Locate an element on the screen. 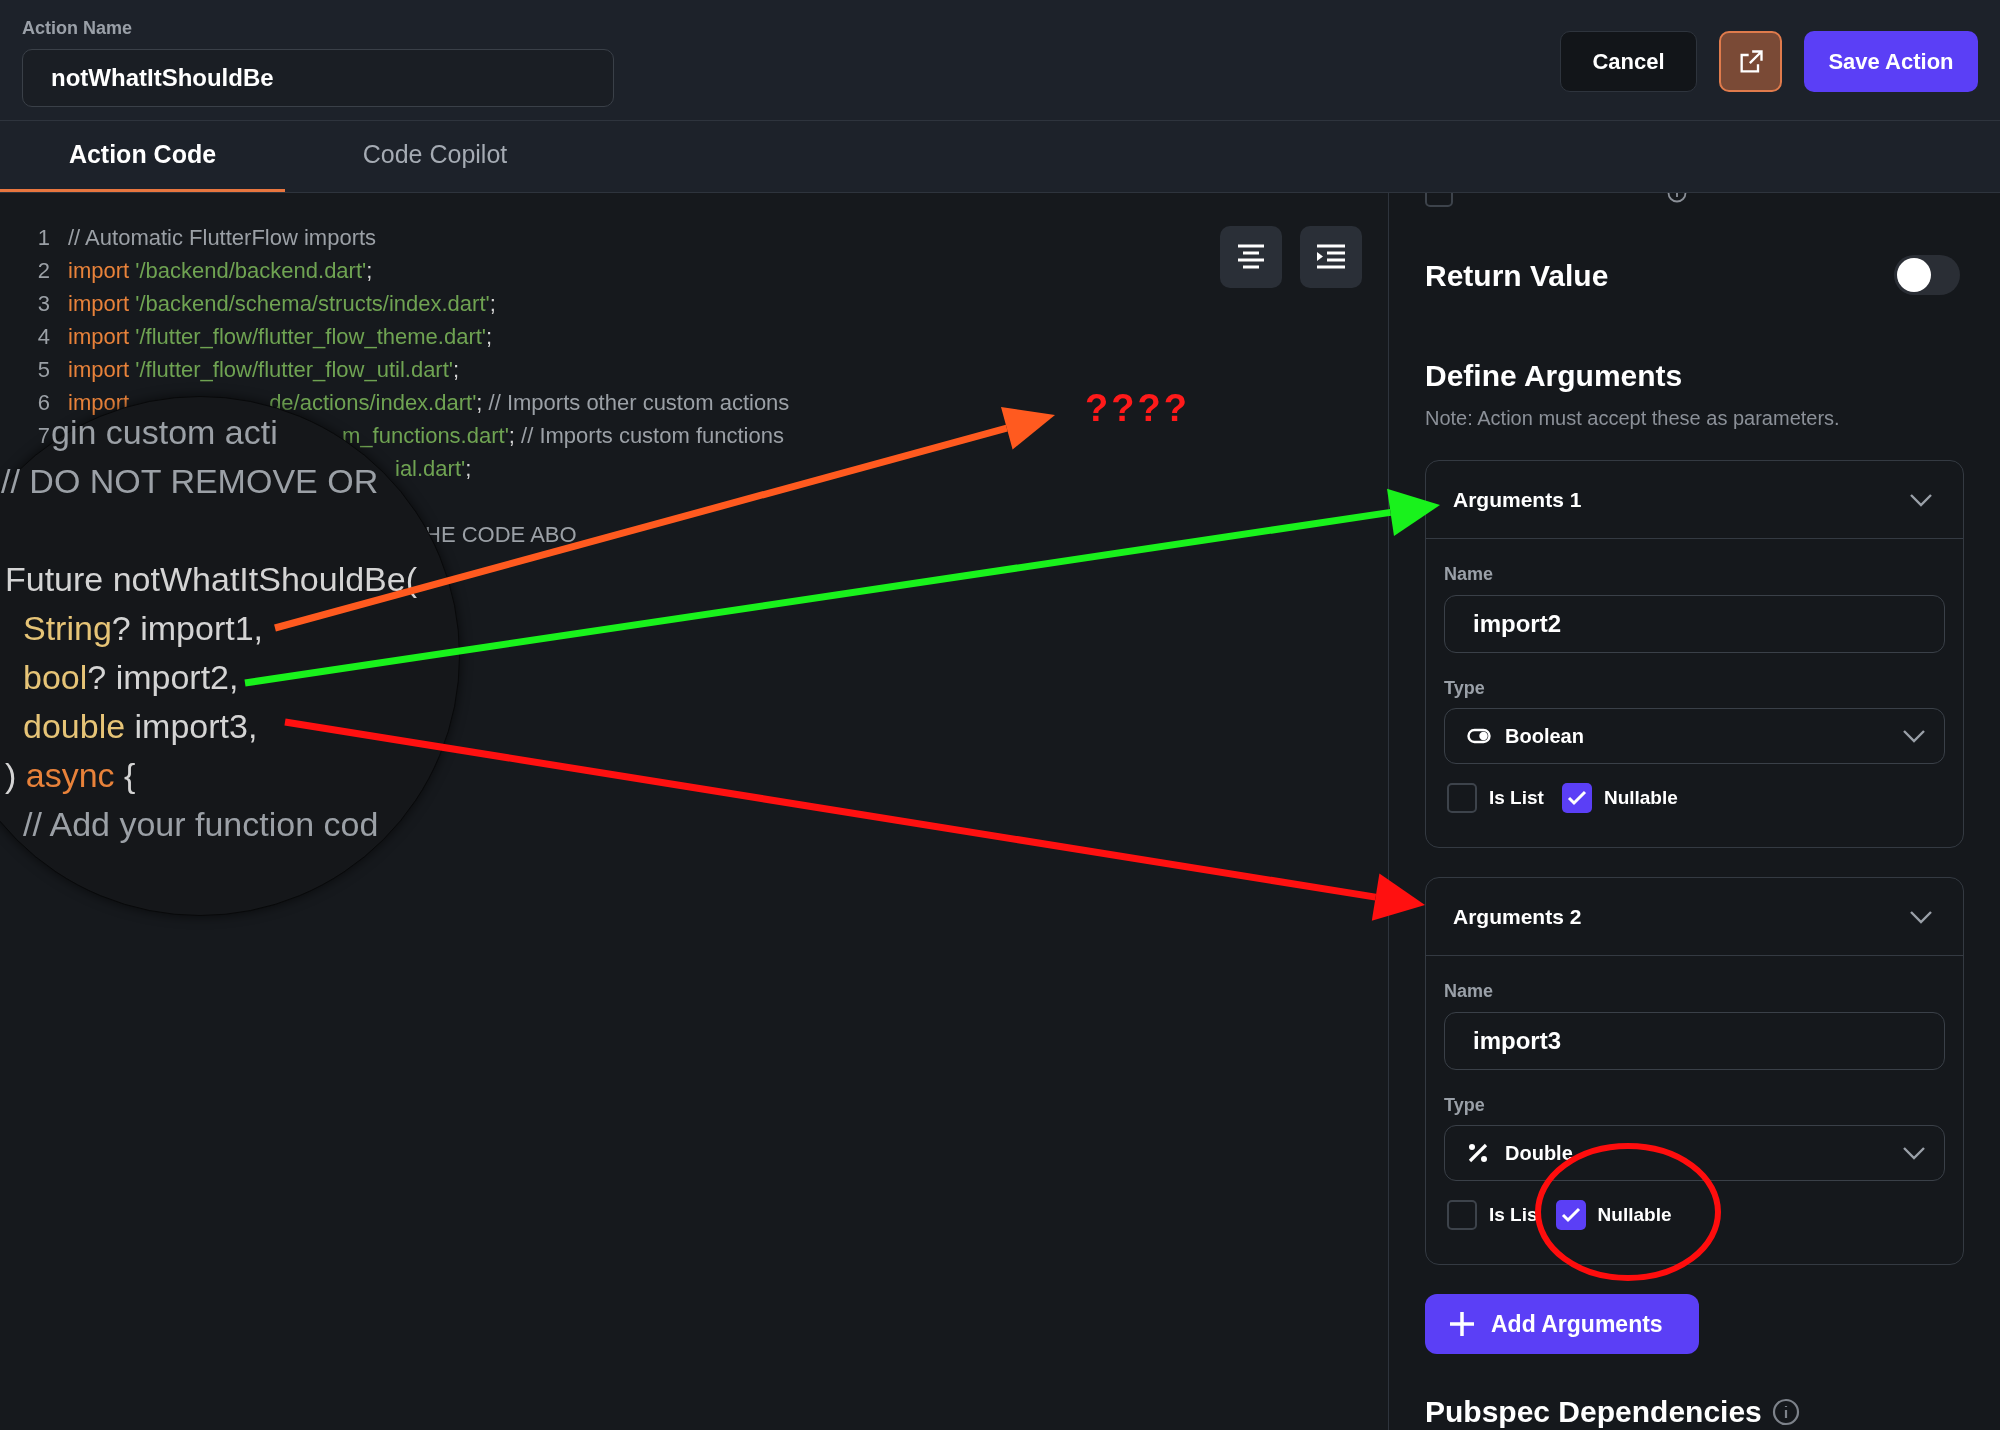  magnified-code-line: // Add your function cod is located at coordinates (201, 823).